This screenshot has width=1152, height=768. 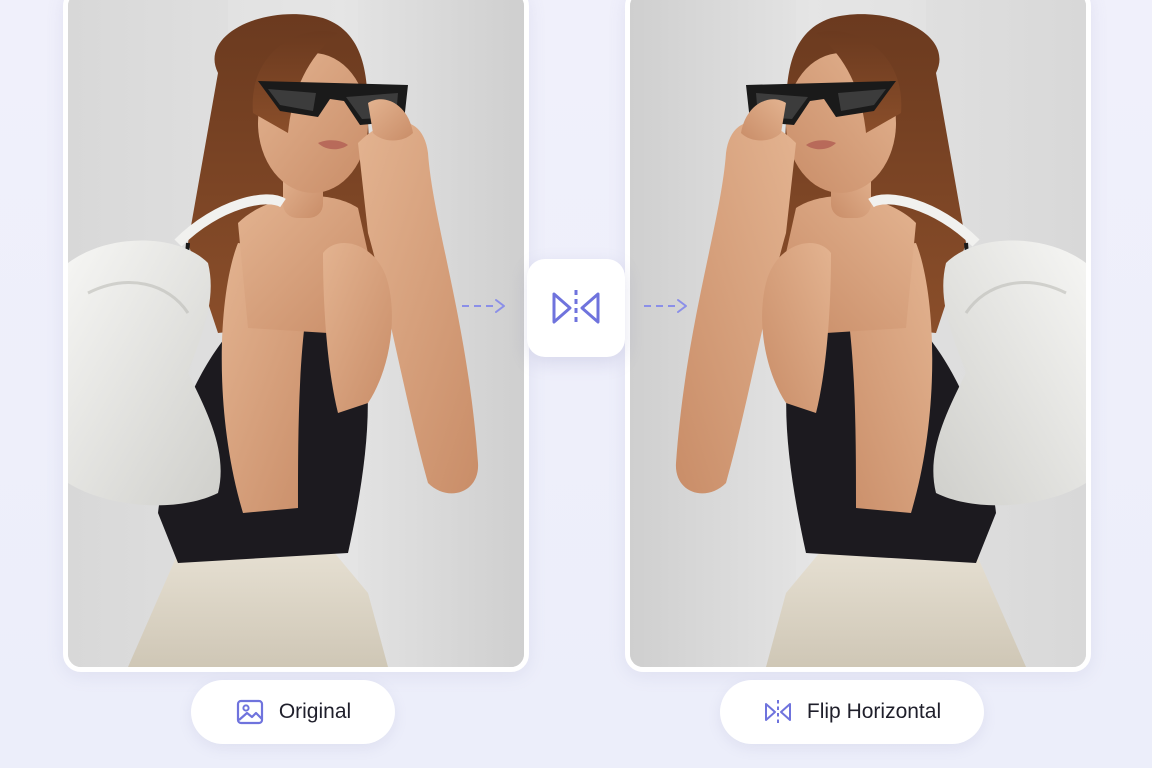 I want to click on original-label: Original, so click(x=315, y=711).